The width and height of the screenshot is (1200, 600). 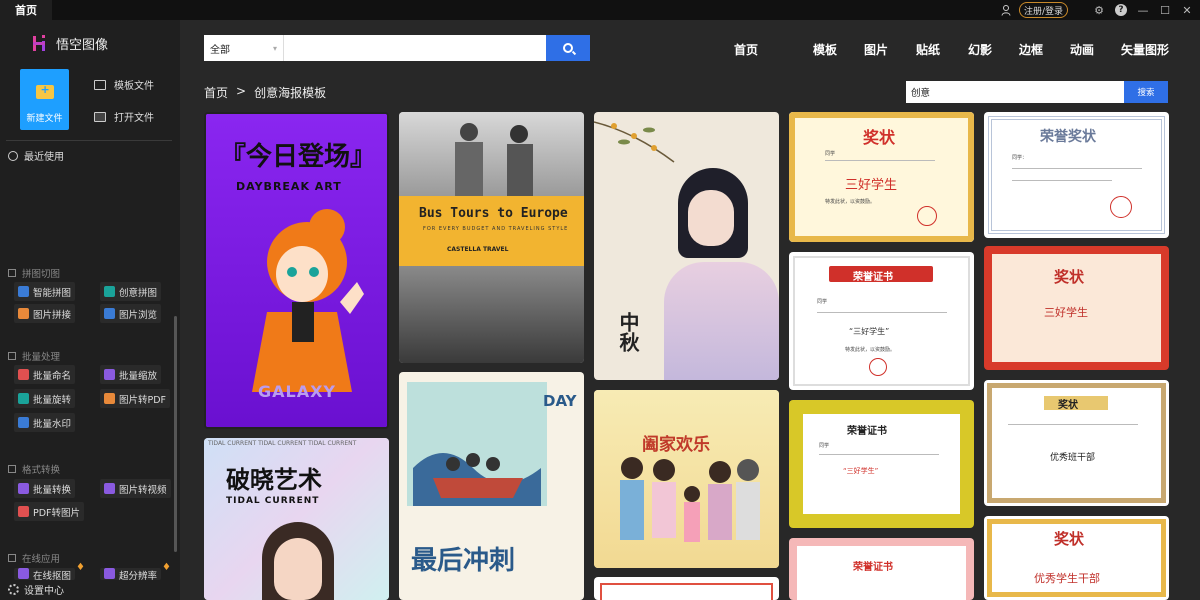 I want to click on tool-label: 图片转PDF, so click(x=143, y=400).